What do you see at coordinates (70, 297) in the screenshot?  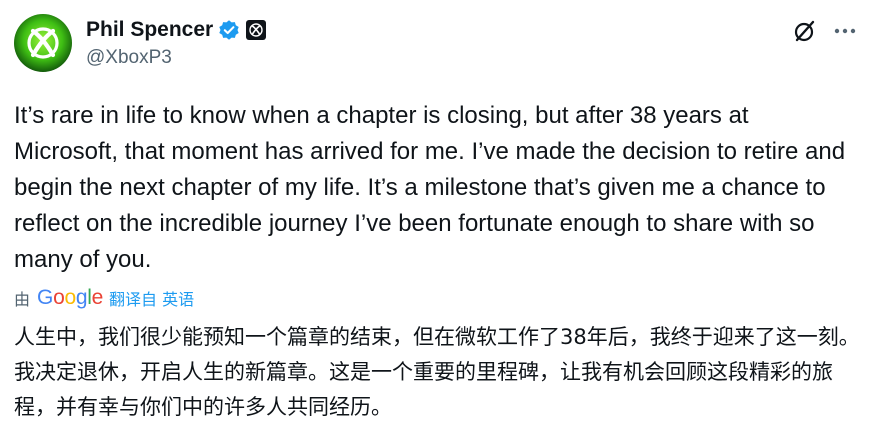 I see `google-logo: Google` at bounding box center [70, 297].